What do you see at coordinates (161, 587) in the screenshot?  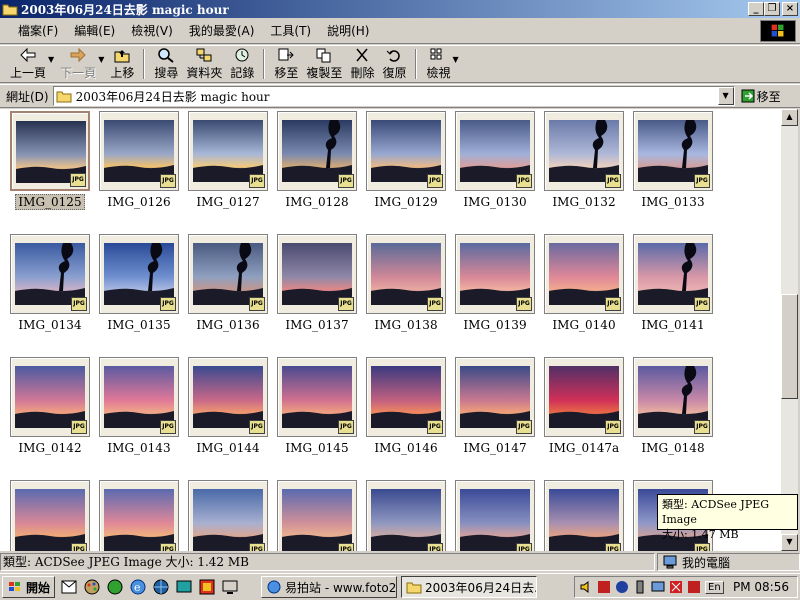 I see `quicklaunch-network-icon` at bounding box center [161, 587].